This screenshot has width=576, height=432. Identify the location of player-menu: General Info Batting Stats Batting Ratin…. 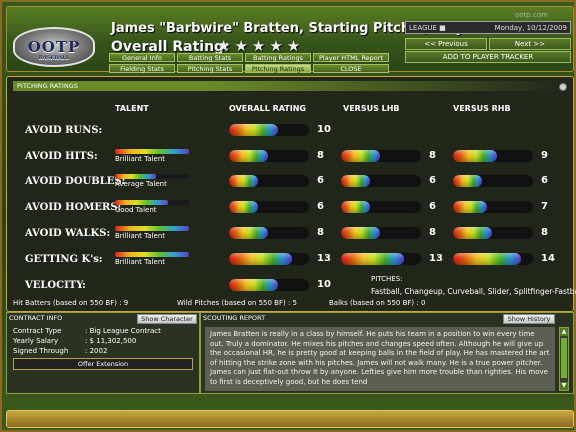
(249, 63).